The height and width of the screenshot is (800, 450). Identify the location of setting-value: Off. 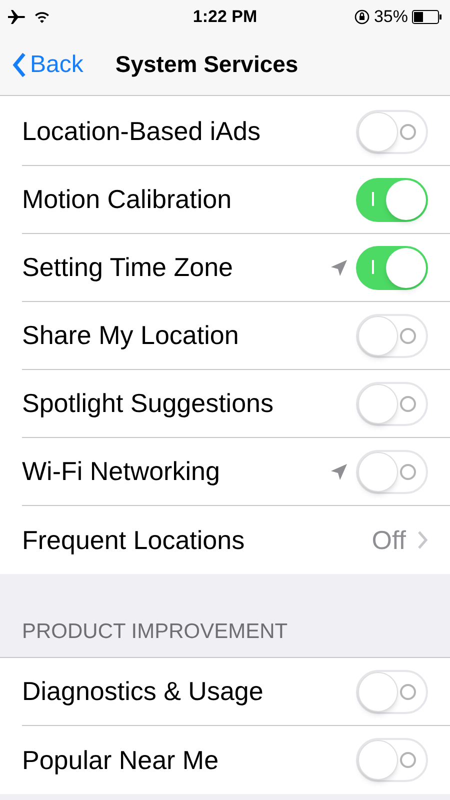
(389, 540).